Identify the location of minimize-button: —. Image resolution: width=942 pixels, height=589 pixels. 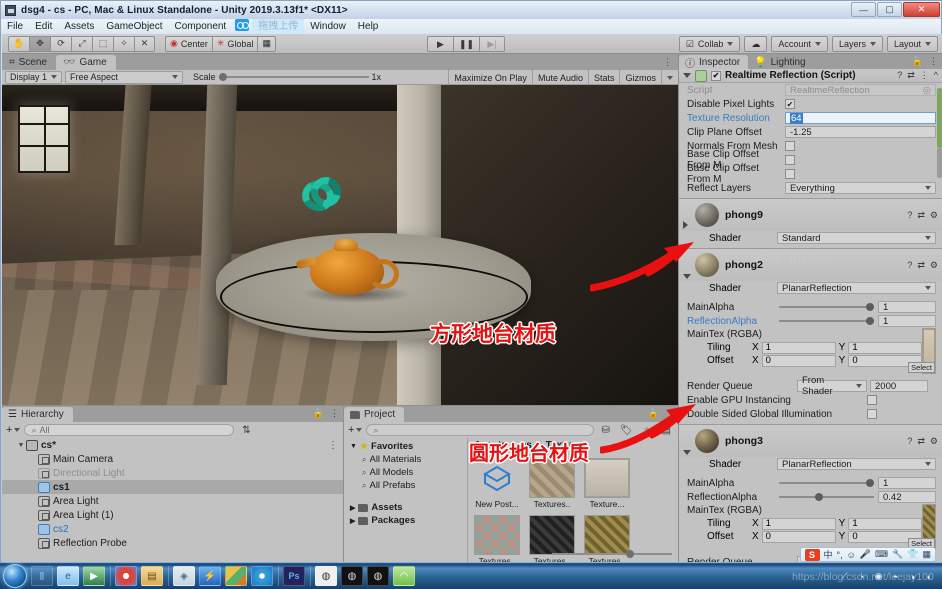
(863, 9).